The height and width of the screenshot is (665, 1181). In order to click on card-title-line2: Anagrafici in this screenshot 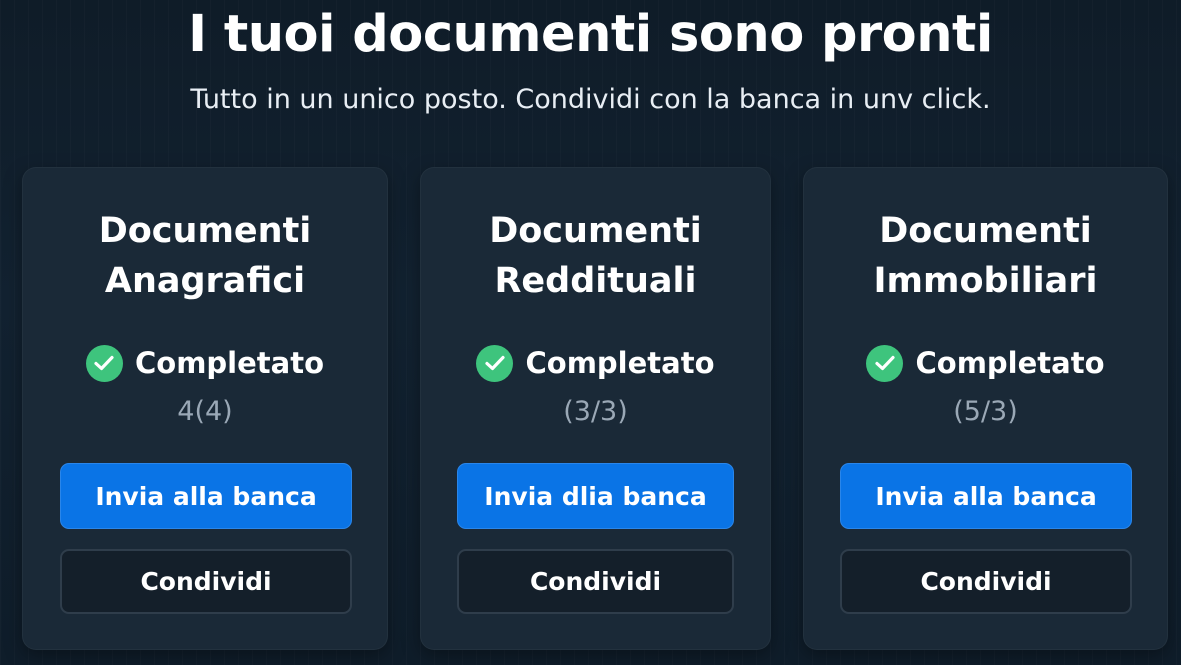, I will do `click(205, 281)`.